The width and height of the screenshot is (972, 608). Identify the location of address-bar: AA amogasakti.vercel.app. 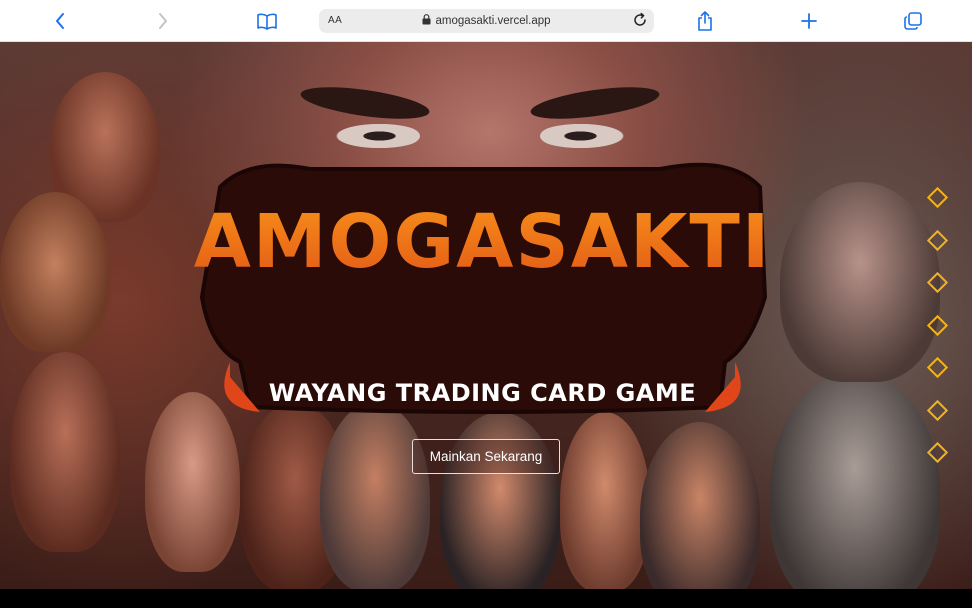
(486, 21).